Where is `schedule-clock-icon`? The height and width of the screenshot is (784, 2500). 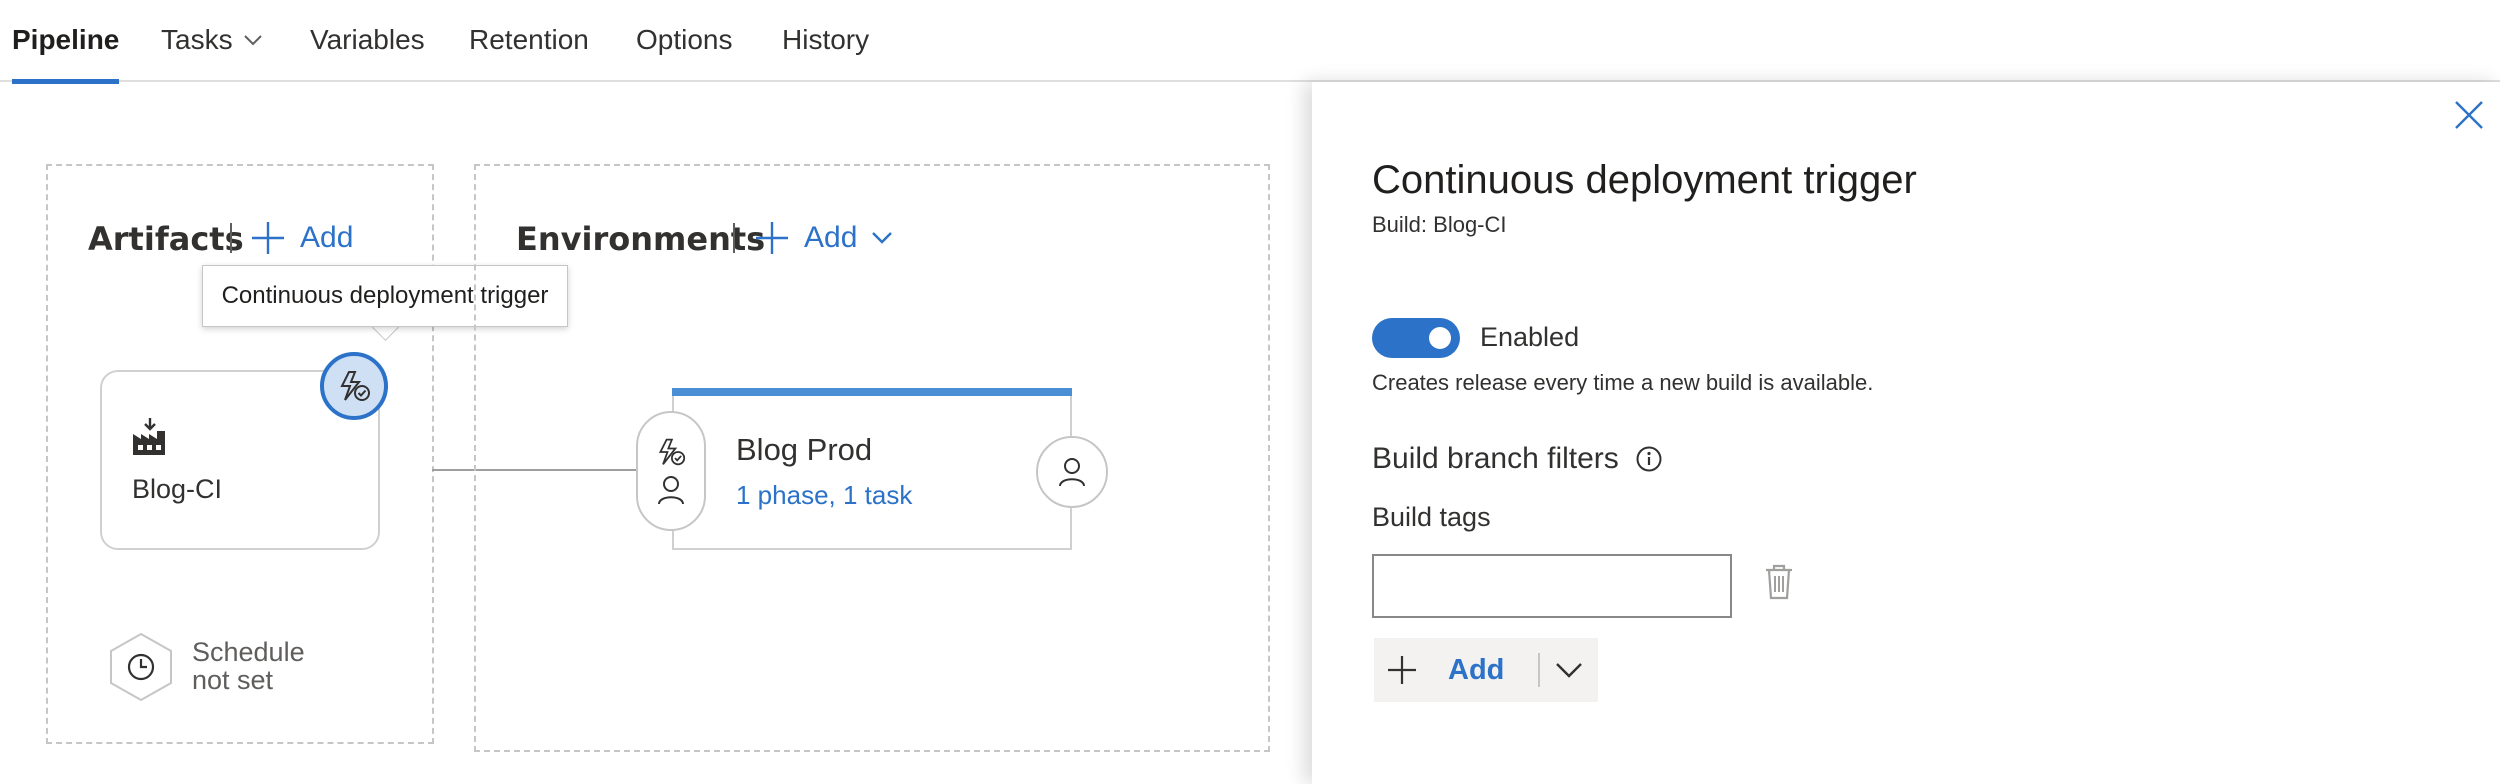 schedule-clock-icon is located at coordinates (141, 667).